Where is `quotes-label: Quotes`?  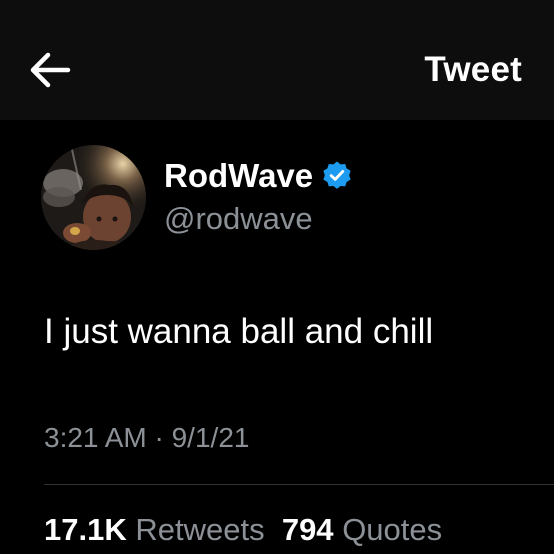 quotes-label: Quotes is located at coordinates (392, 529).